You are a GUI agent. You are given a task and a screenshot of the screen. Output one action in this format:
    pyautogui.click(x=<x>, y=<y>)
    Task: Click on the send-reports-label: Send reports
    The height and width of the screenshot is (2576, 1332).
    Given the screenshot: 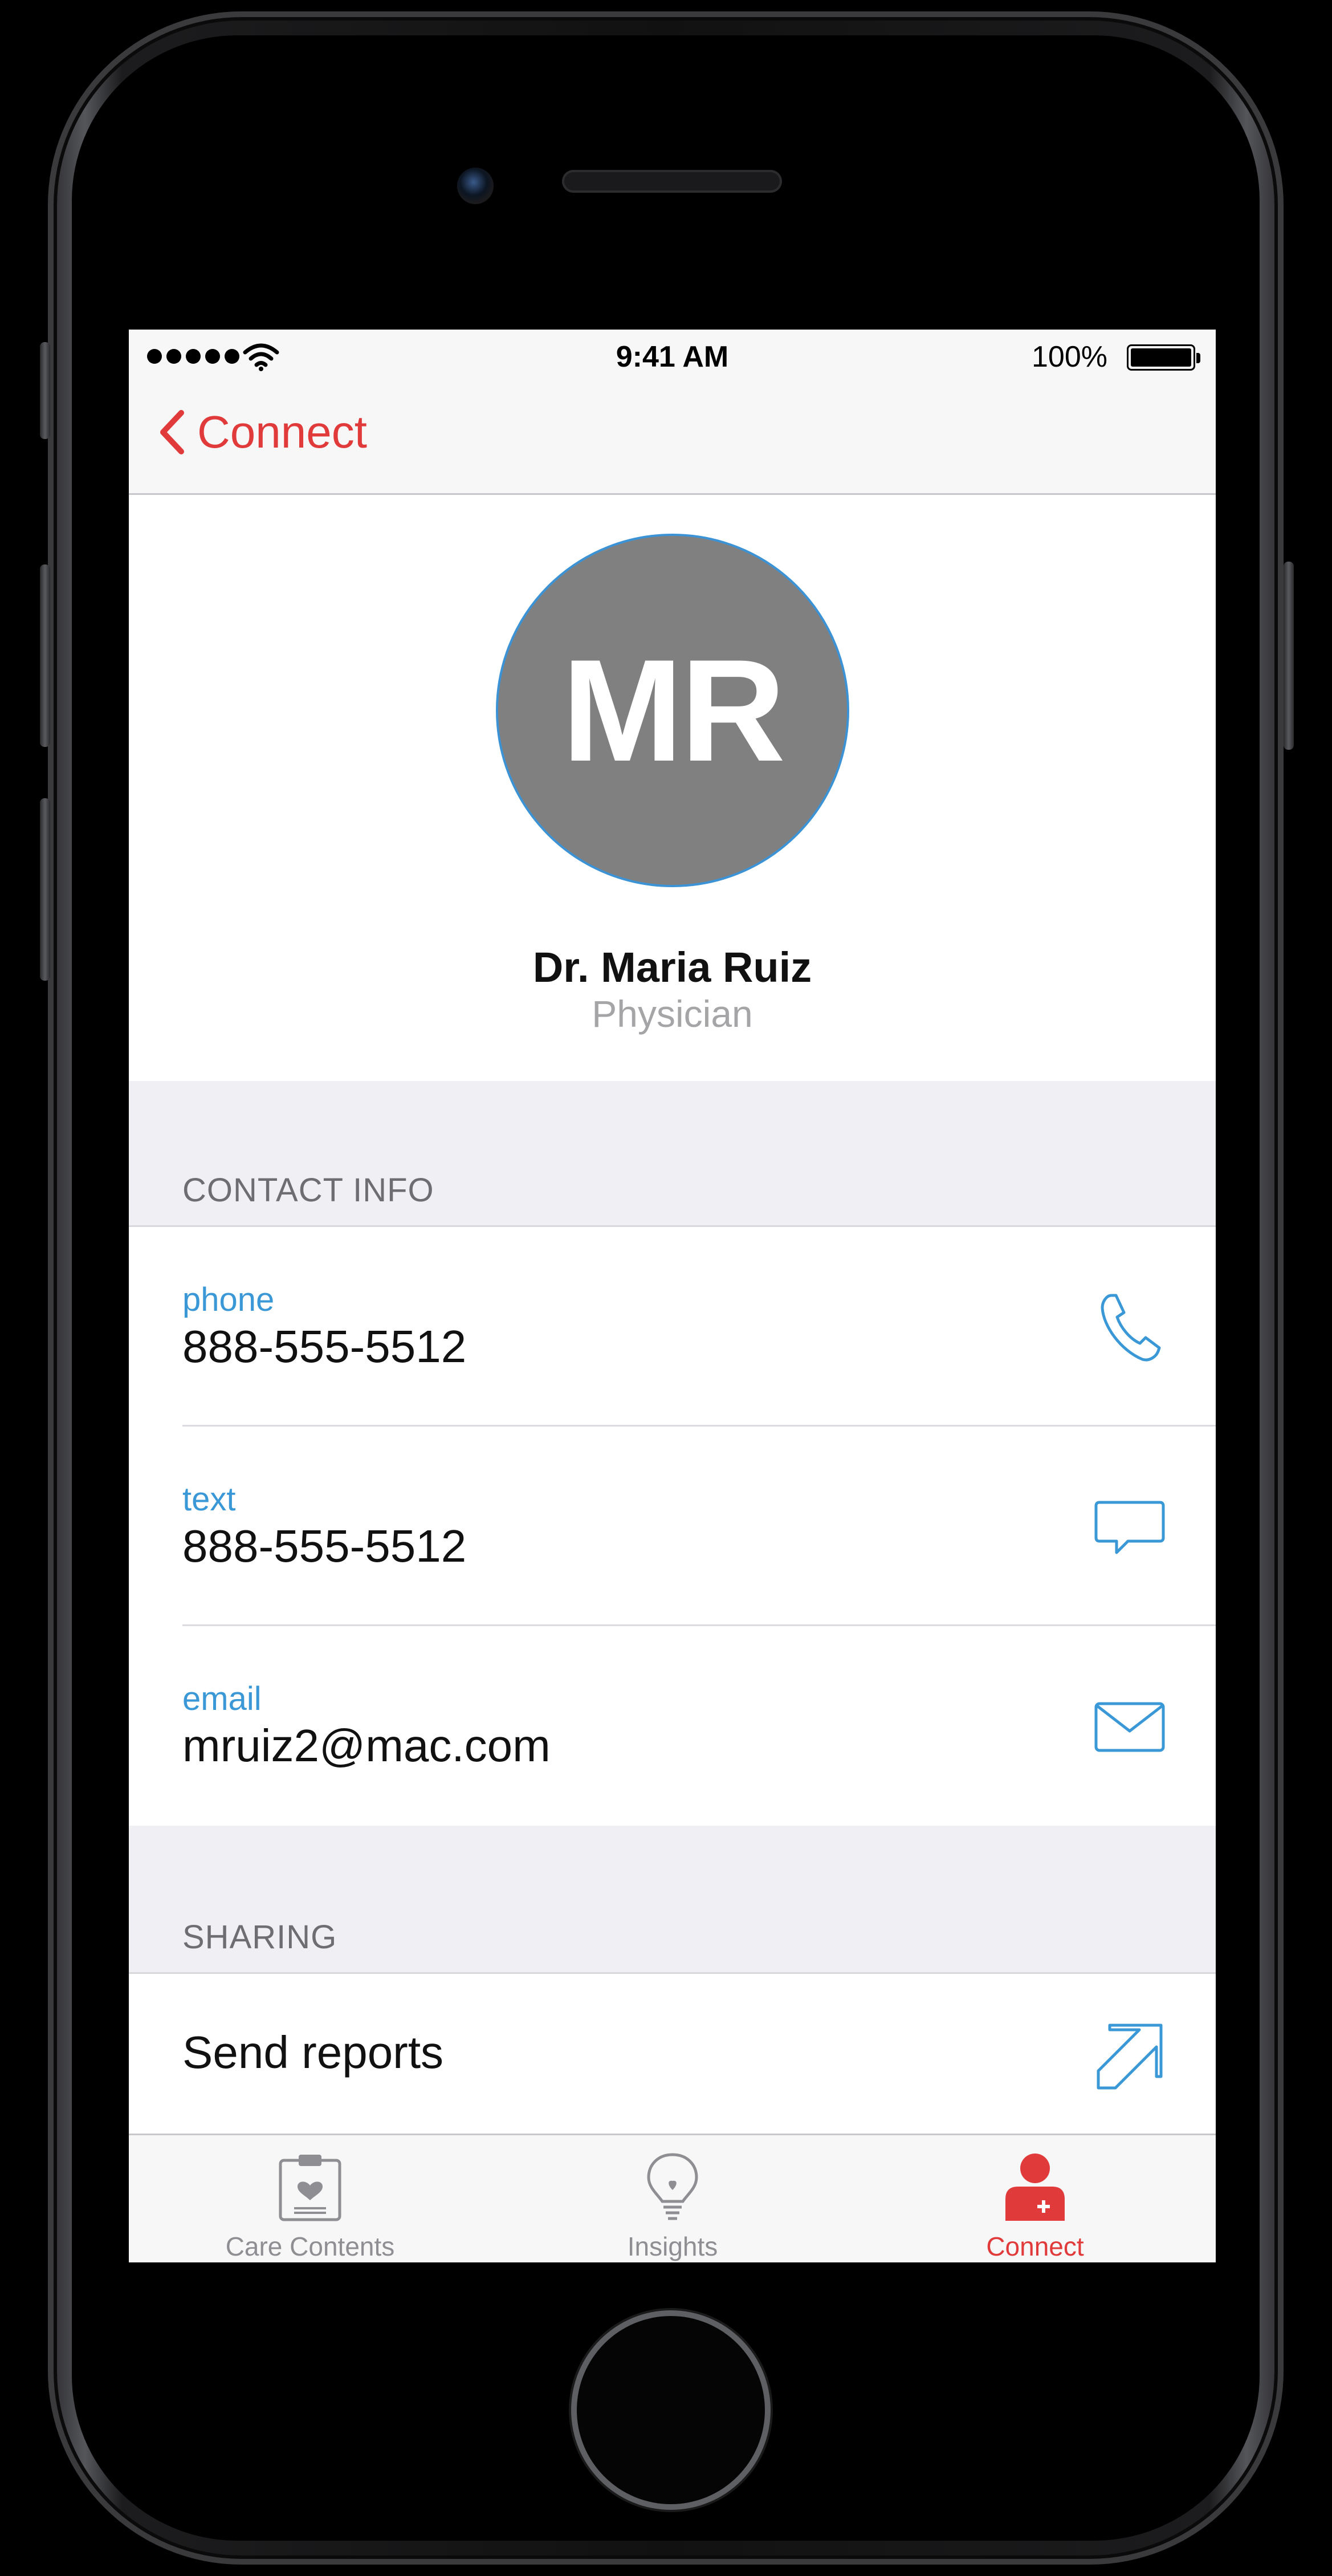 What is the action you would take?
    pyautogui.click(x=313, y=2052)
    